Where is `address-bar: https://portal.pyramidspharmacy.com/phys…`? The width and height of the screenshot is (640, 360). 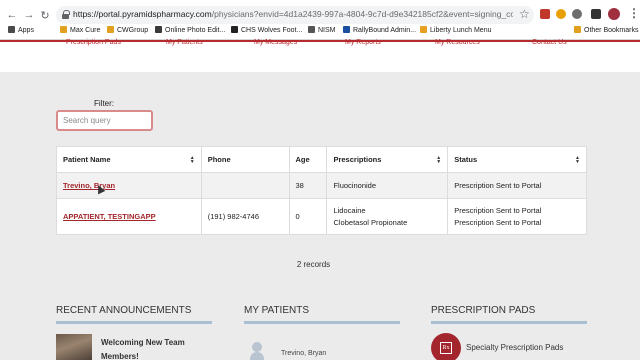 address-bar: https://portal.pyramidspharmacy.com/phys… is located at coordinates (295, 15).